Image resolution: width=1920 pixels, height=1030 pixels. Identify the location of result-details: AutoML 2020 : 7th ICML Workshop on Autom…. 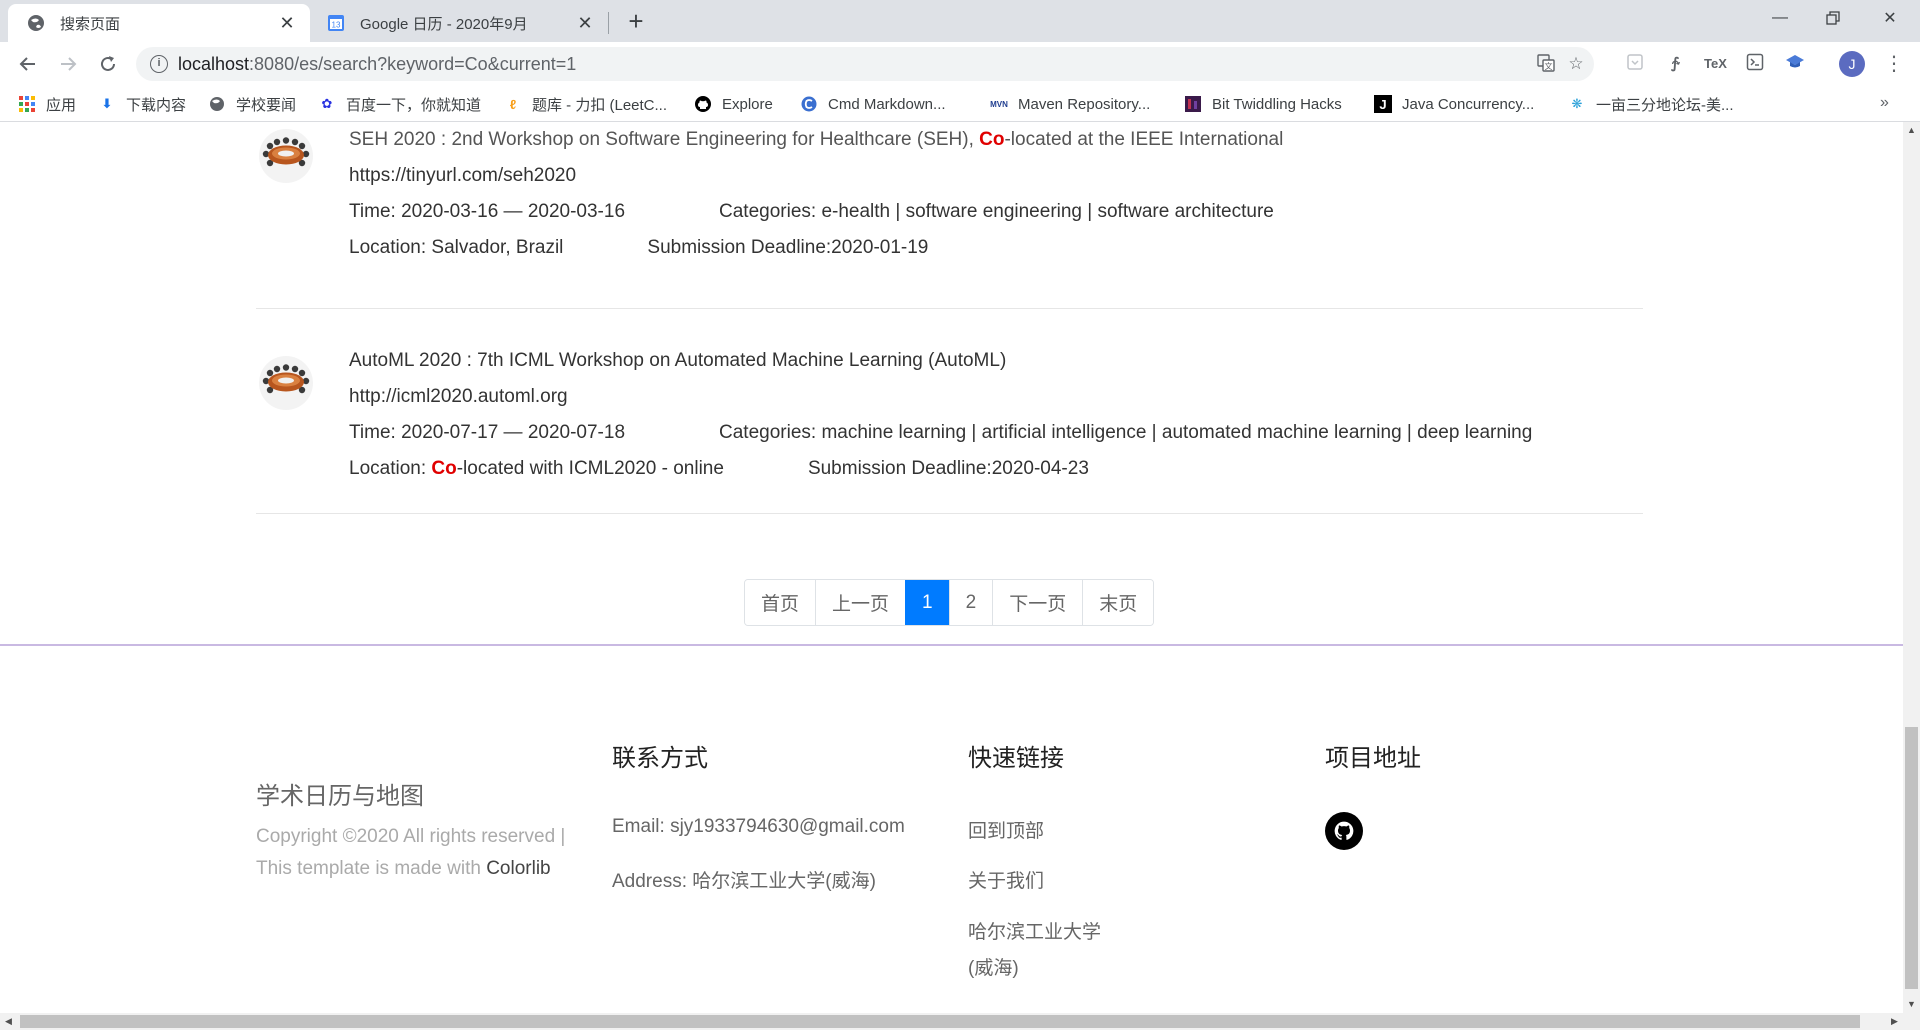
(996, 420).